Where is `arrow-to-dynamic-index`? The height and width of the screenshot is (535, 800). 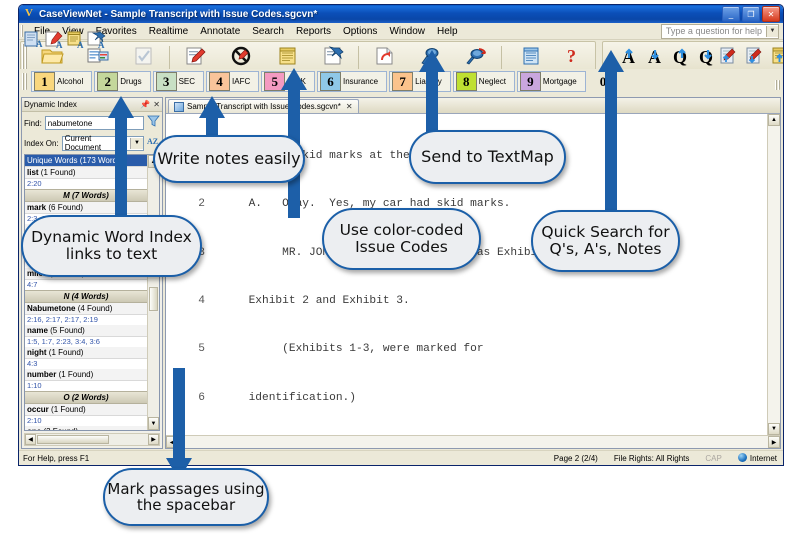
arrow-to-dynamic-index is located at coordinates (121, 161).